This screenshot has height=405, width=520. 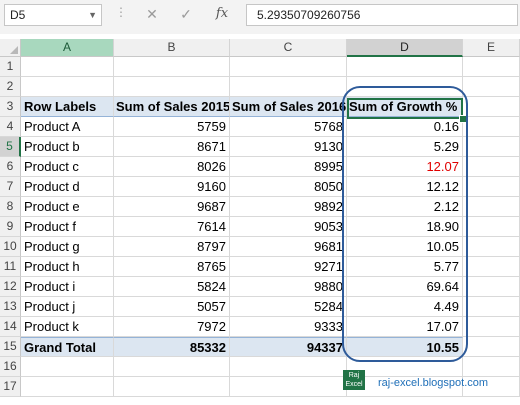 What do you see at coordinates (92, 15) in the screenshot?
I see `chevron-down-icon: ▼` at bounding box center [92, 15].